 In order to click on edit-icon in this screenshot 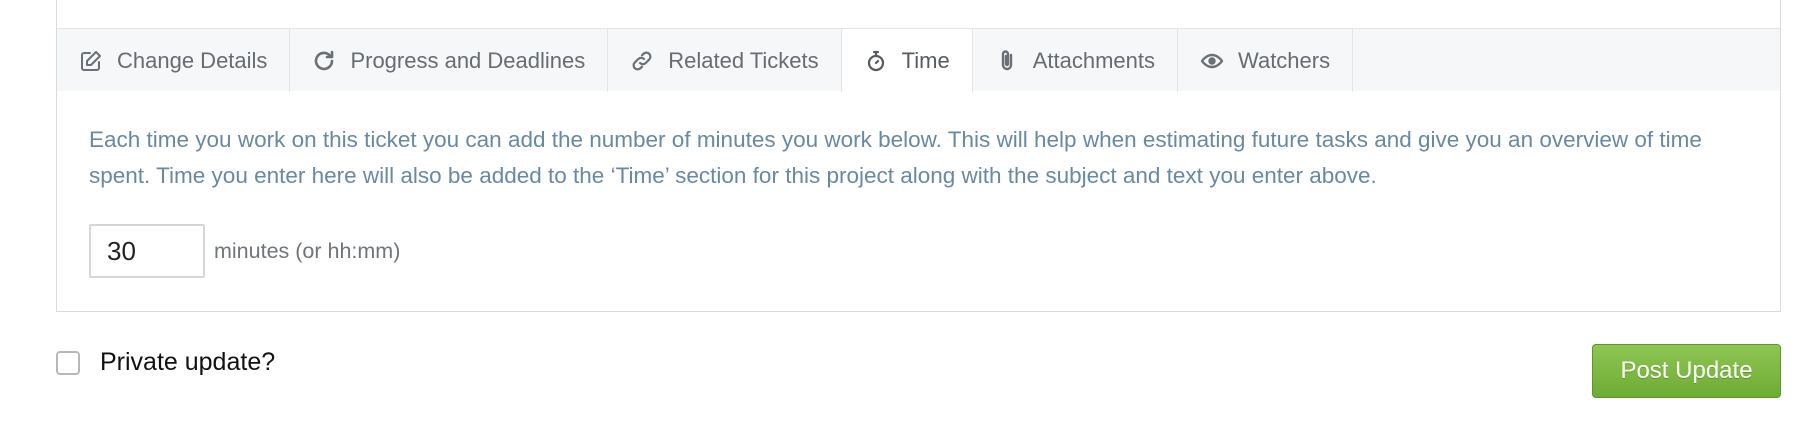, I will do `click(91, 61)`.